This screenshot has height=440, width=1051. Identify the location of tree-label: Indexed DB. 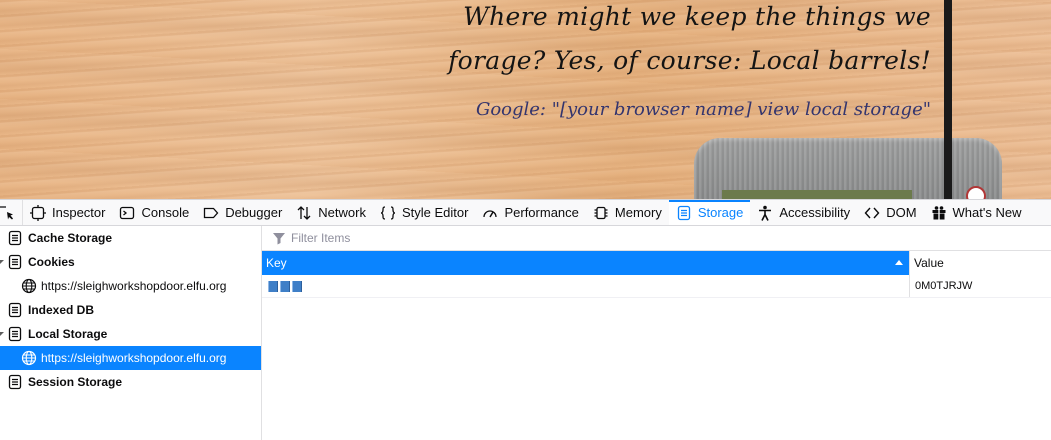
(61, 310).